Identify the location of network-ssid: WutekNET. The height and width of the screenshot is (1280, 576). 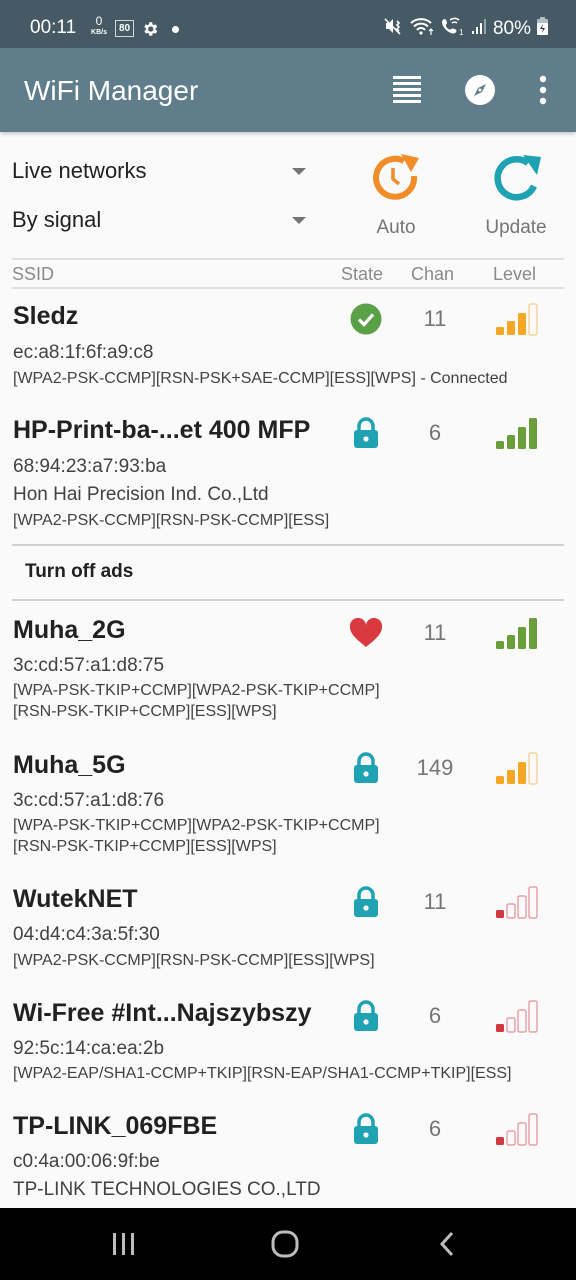
(75, 899).